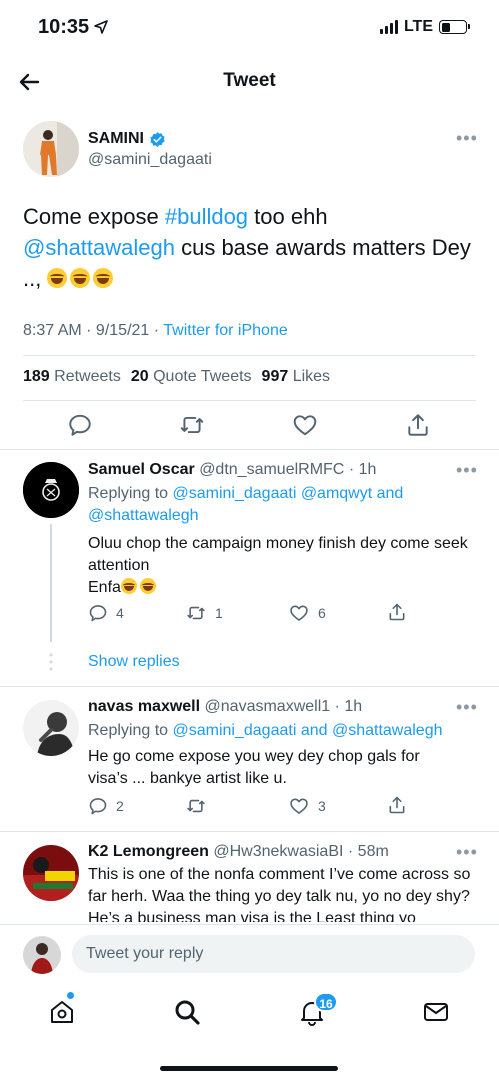 The height and width of the screenshot is (1080, 499). I want to click on reply-header: navas maxwell @navasmaxwell1 · 1h, so click(225, 707).